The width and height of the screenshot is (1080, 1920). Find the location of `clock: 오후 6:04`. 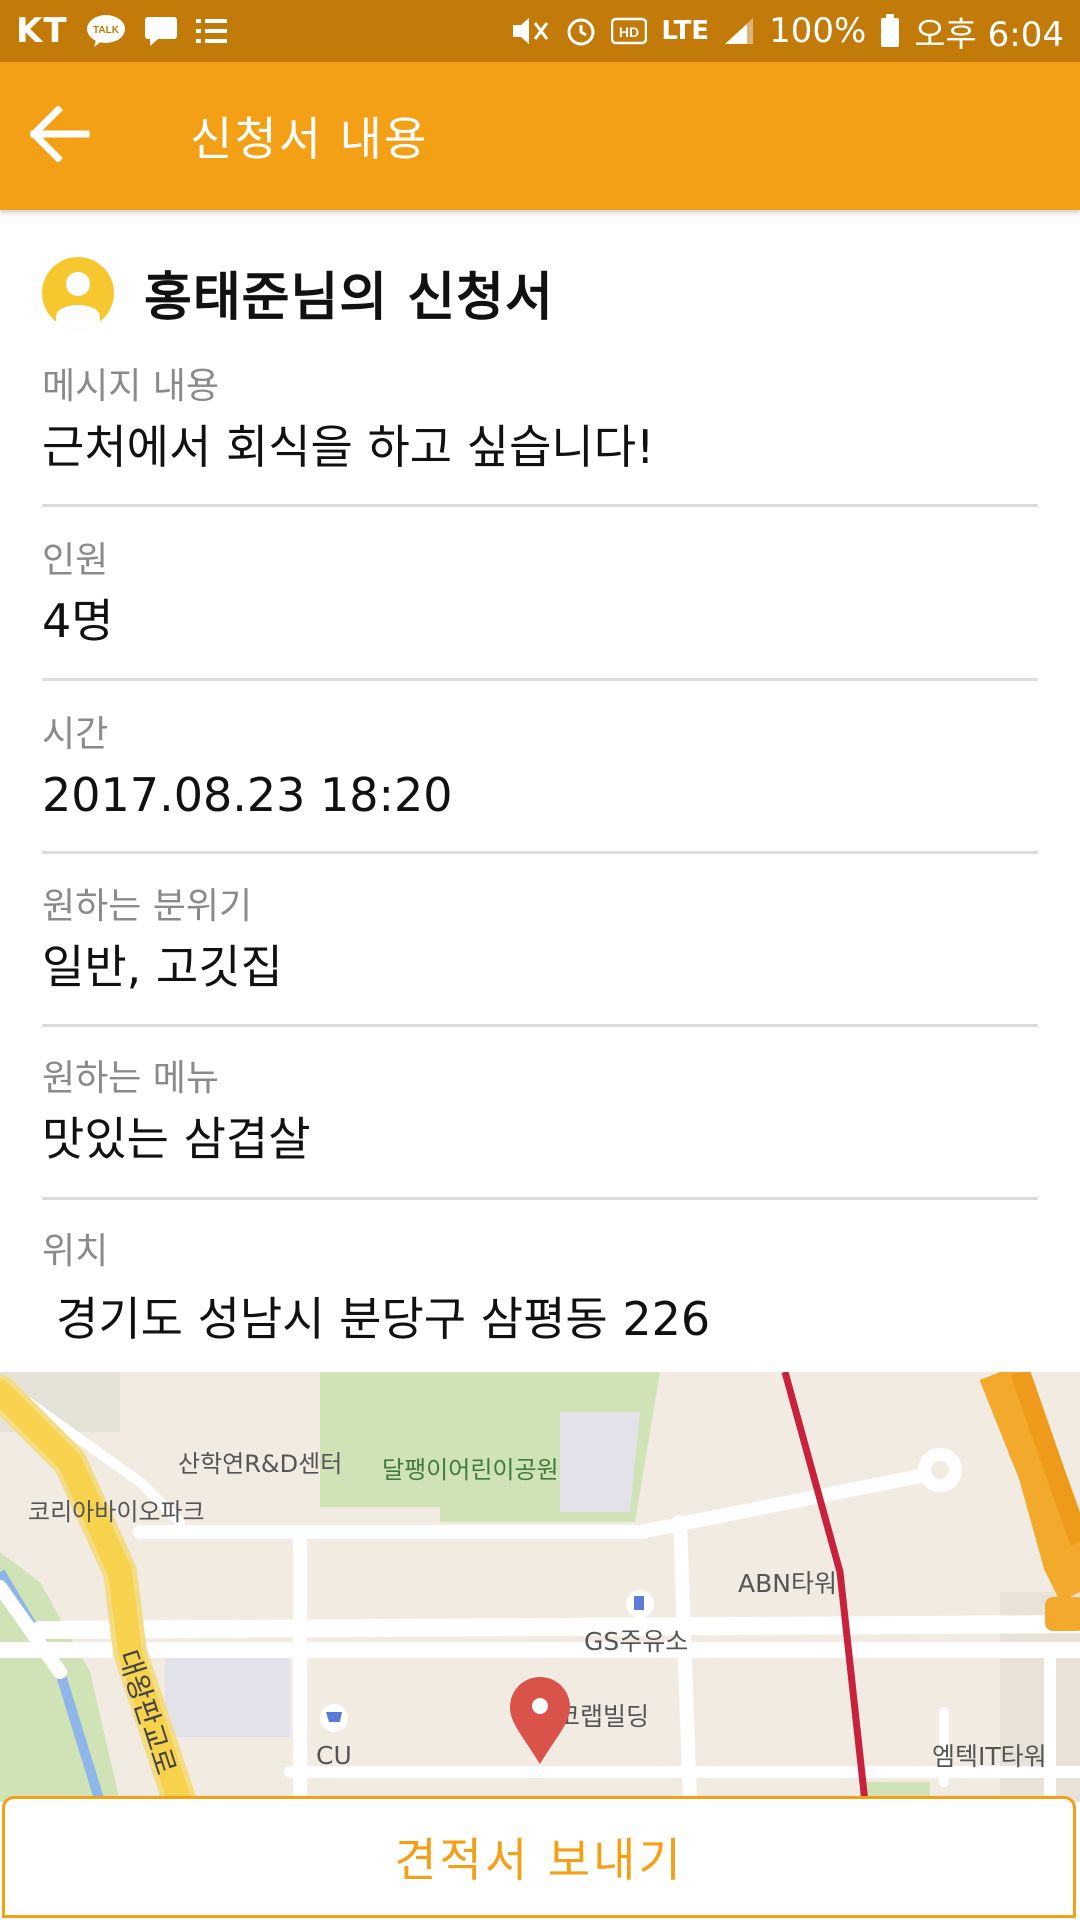

clock: 오후 6:04 is located at coordinates (989, 34).